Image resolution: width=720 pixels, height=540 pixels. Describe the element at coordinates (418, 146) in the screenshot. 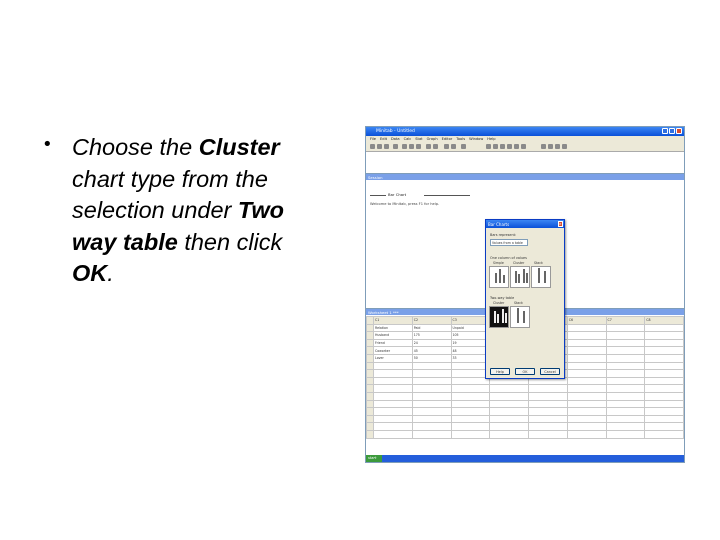

I see `paste-icon` at that location.